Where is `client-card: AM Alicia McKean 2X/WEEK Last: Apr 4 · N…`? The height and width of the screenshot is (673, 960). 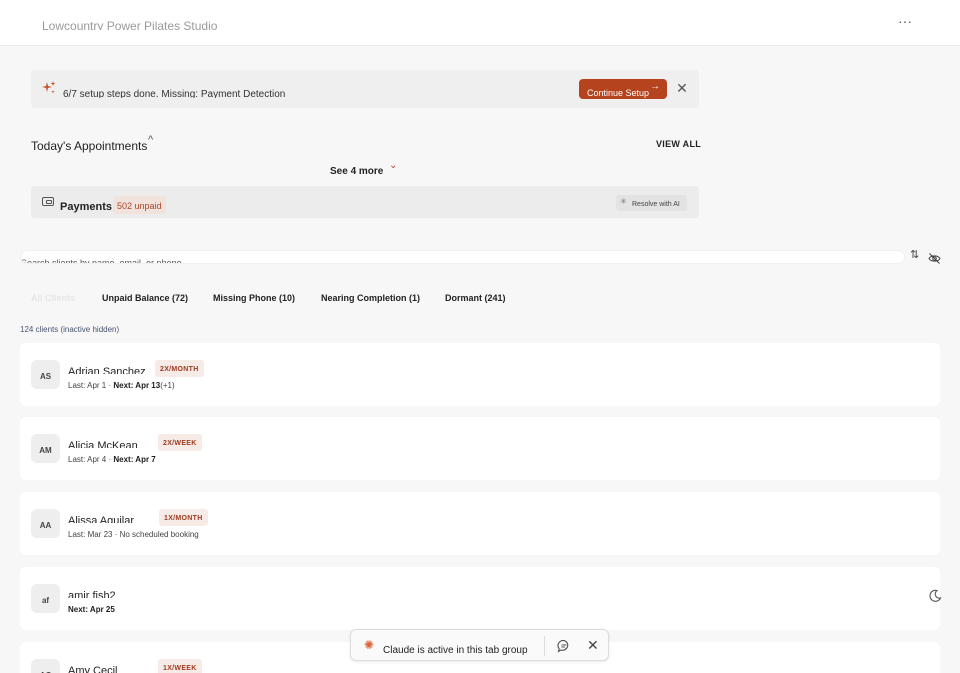
client-card: AM Alicia McKean 2X/WEEK Last: Apr 4 · N… is located at coordinates (480, 448).